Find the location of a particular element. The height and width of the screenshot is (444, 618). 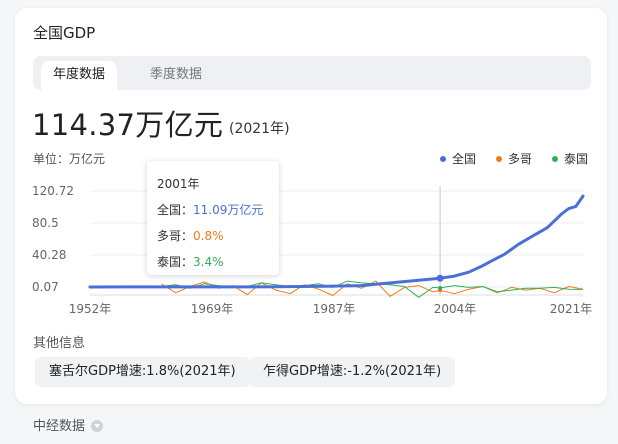

chevron-down-icon is located at coordinates (97, 425).